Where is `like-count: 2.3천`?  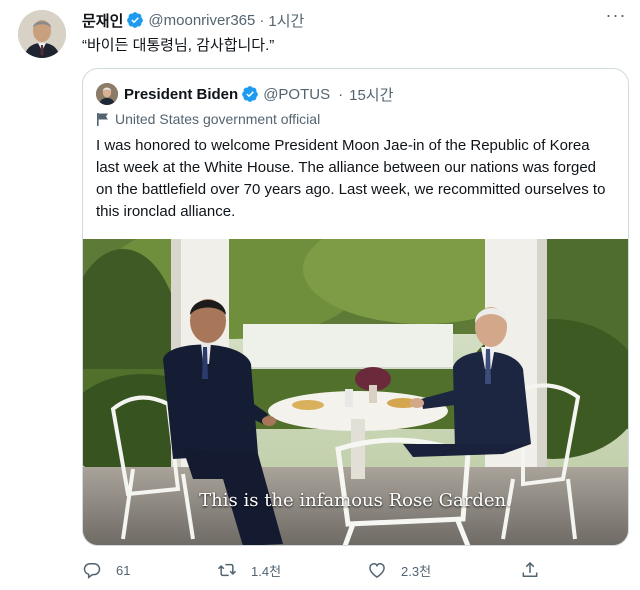
like-count: 2.3천 is located at coordinates (416, 571).